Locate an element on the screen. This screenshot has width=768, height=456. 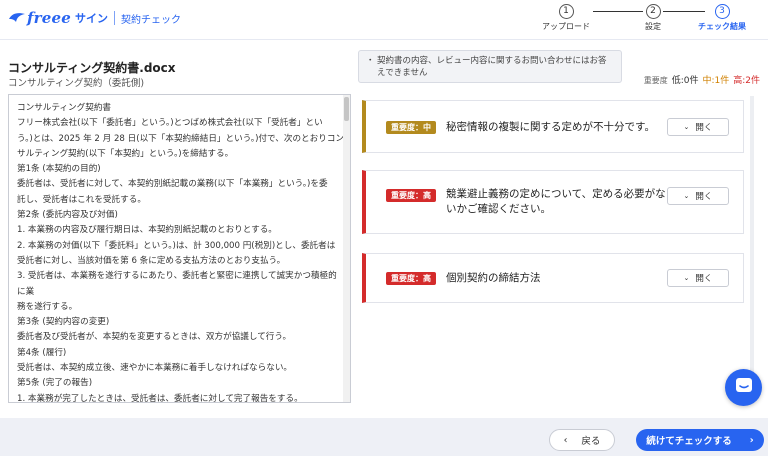
back-button: ‹ 戻る is located at coordinates (582, 440).